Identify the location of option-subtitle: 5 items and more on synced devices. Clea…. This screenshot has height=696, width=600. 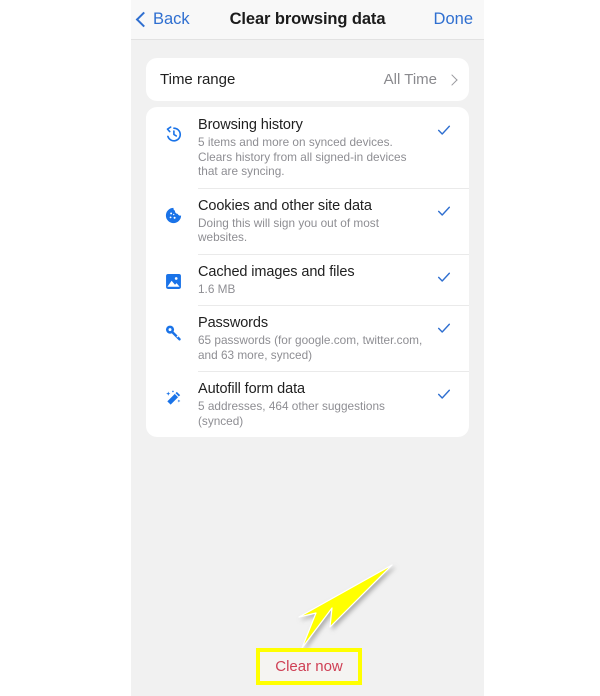
(302, 156).